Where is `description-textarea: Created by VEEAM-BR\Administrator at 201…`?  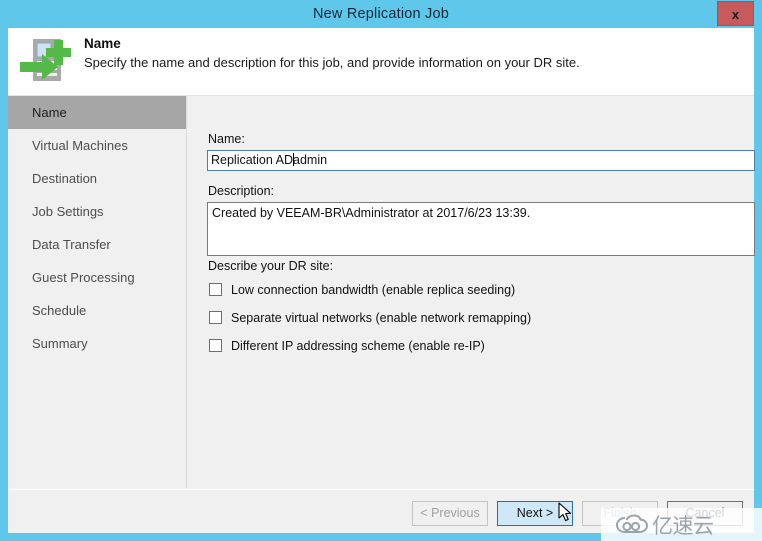
description-textarea: Created by VEEAM-BR\Administrator at 201… is located at coordinates (481, 229).